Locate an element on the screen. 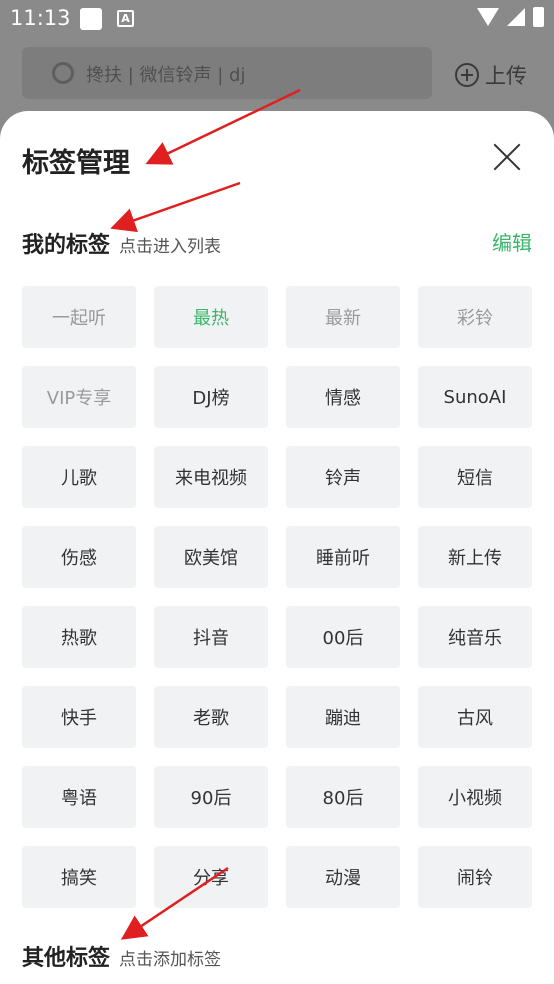  tag-item: 伤感 is located at coordinates (79, 557).